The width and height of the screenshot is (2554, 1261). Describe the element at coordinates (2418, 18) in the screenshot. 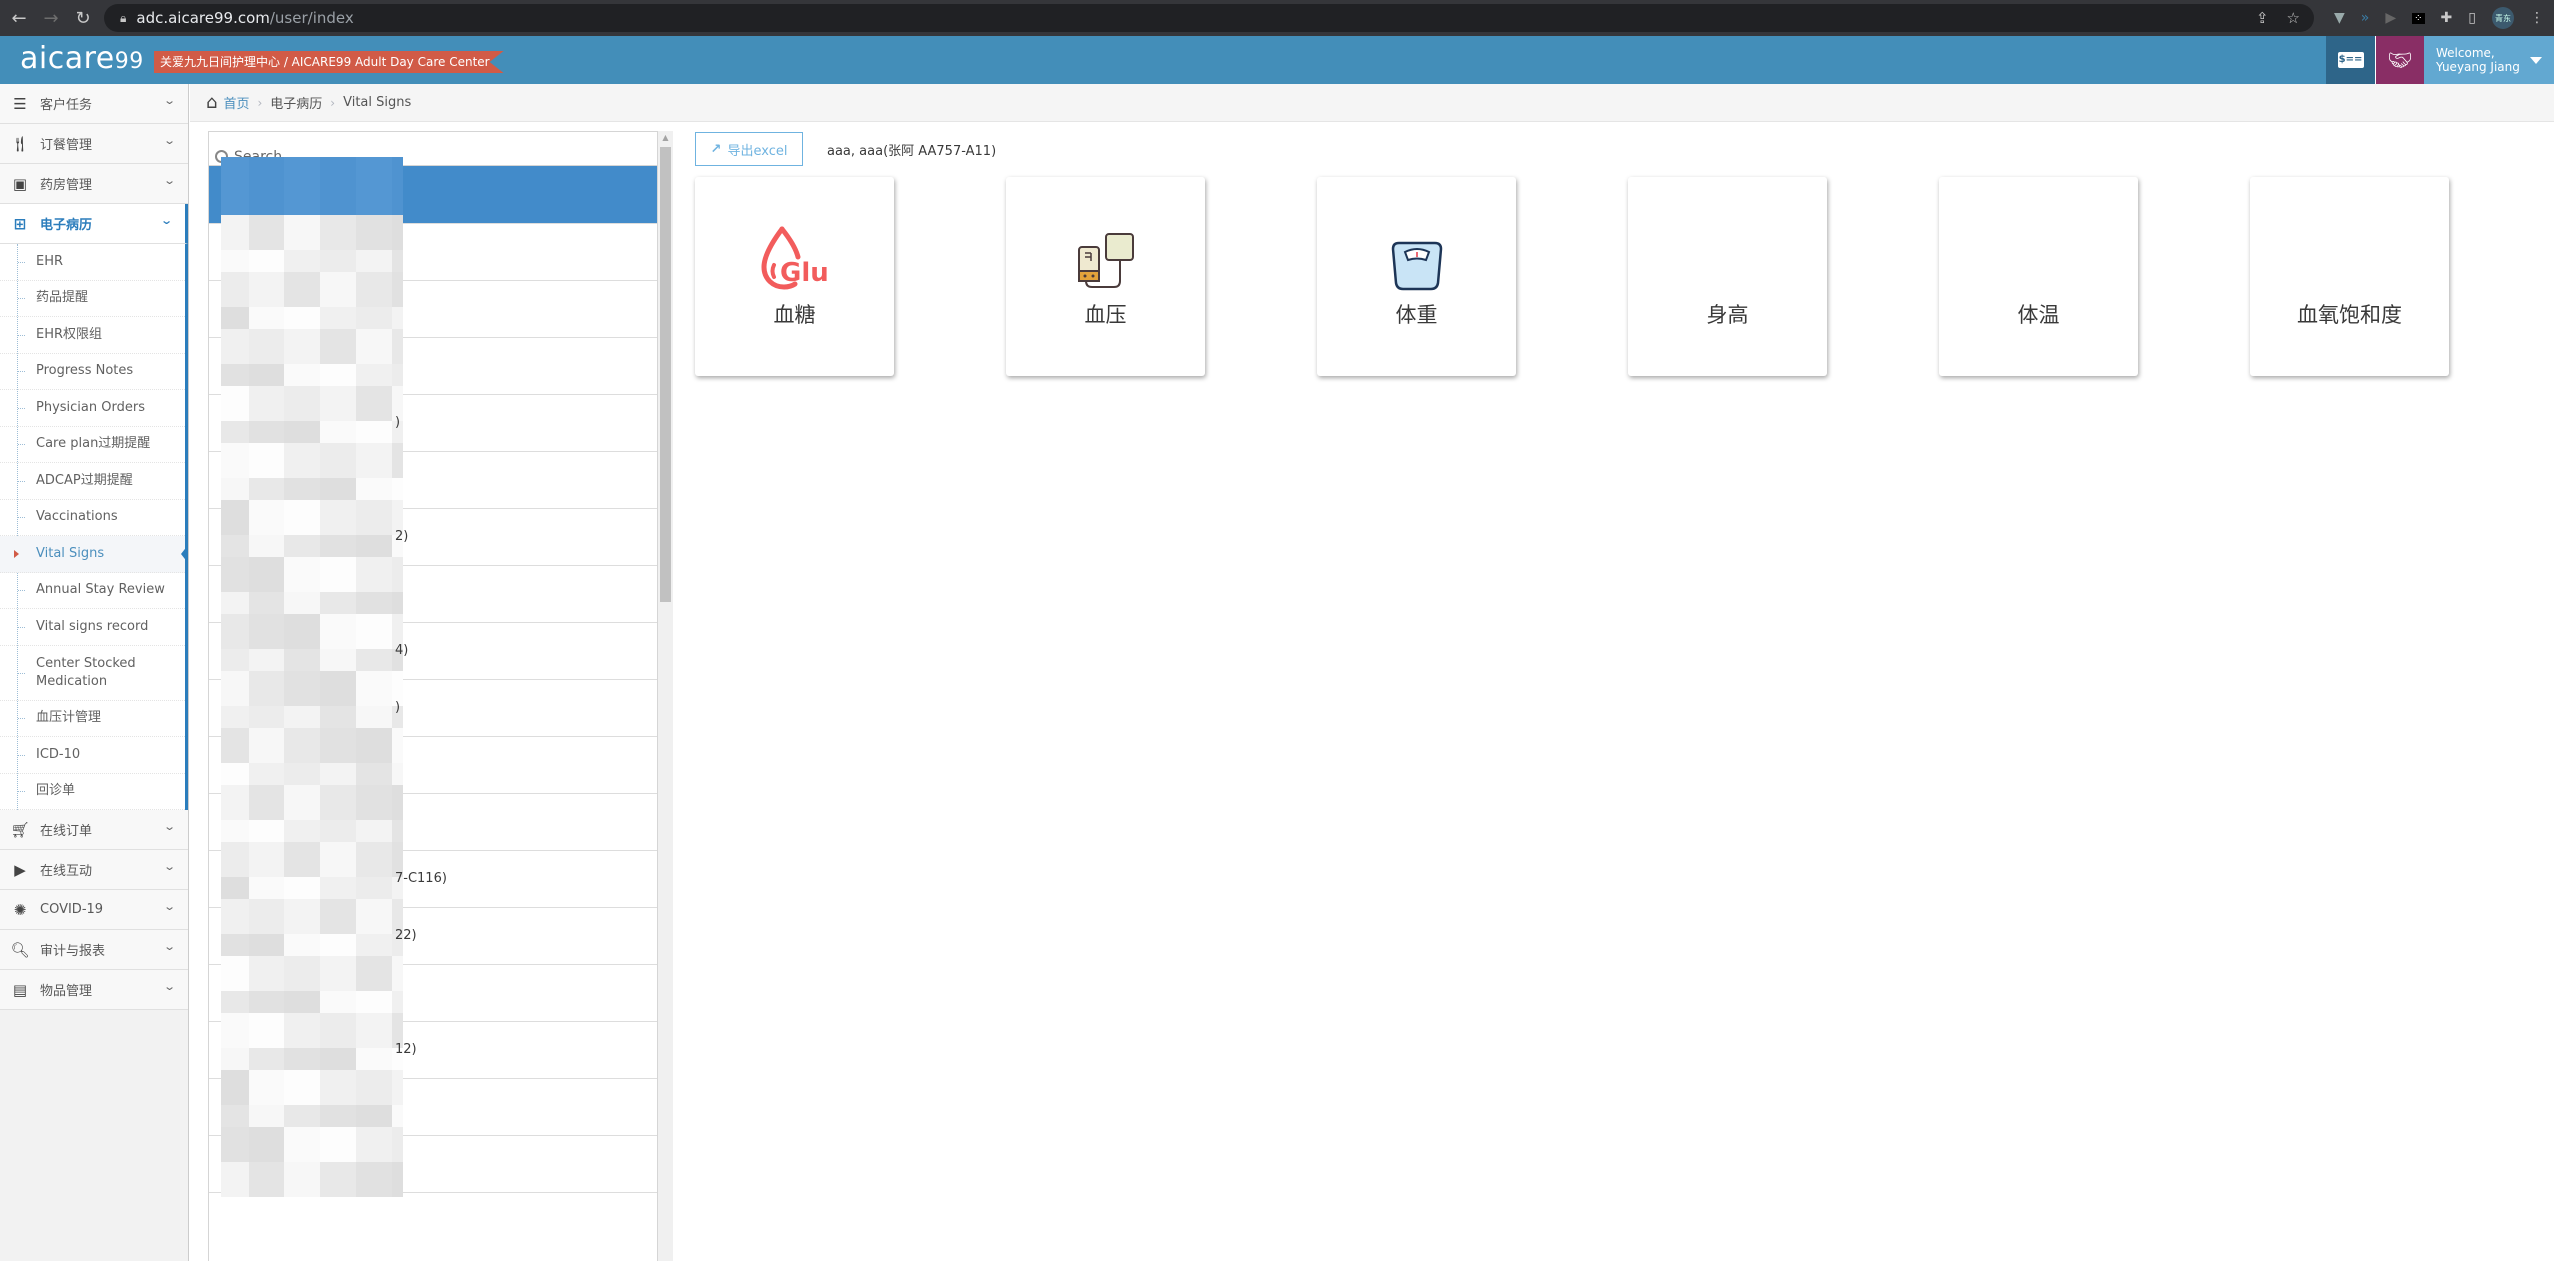

I see `dice-extension-icon: ⁘` at that location.